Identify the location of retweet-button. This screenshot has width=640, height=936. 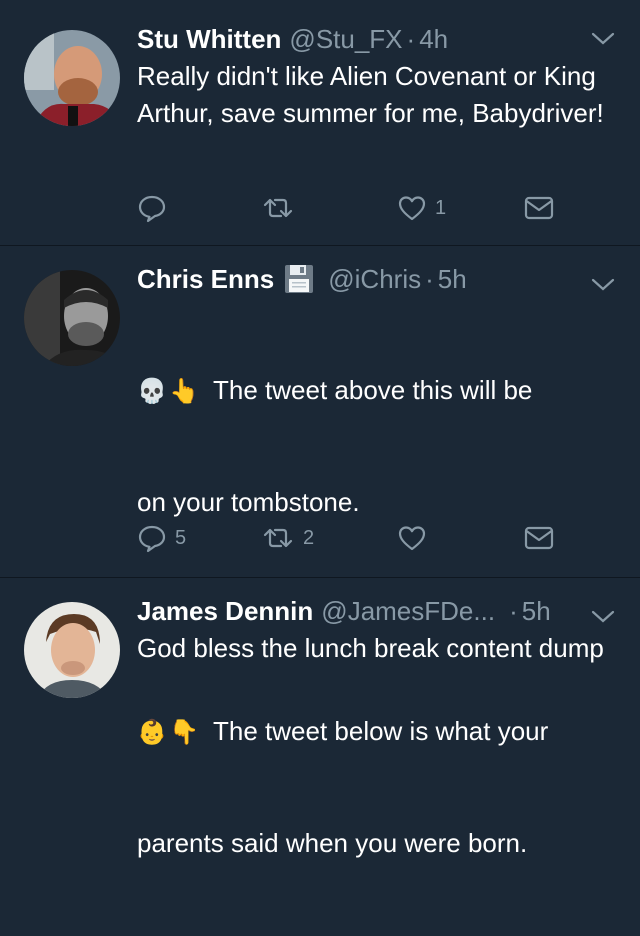
(278, 208).